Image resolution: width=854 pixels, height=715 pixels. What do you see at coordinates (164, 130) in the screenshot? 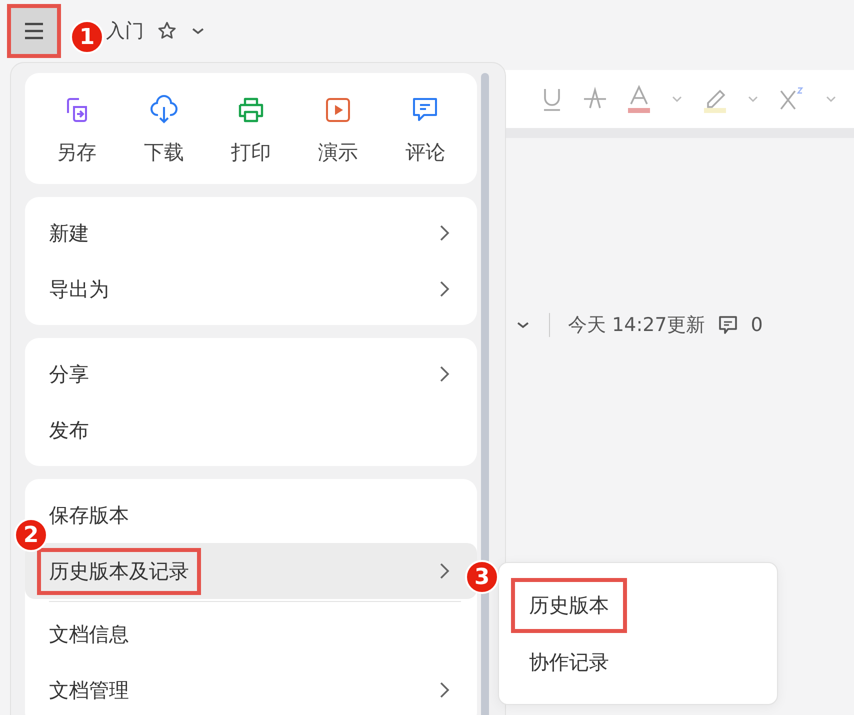
I see `quick-action: 下载` at bounding box center [164, 130].